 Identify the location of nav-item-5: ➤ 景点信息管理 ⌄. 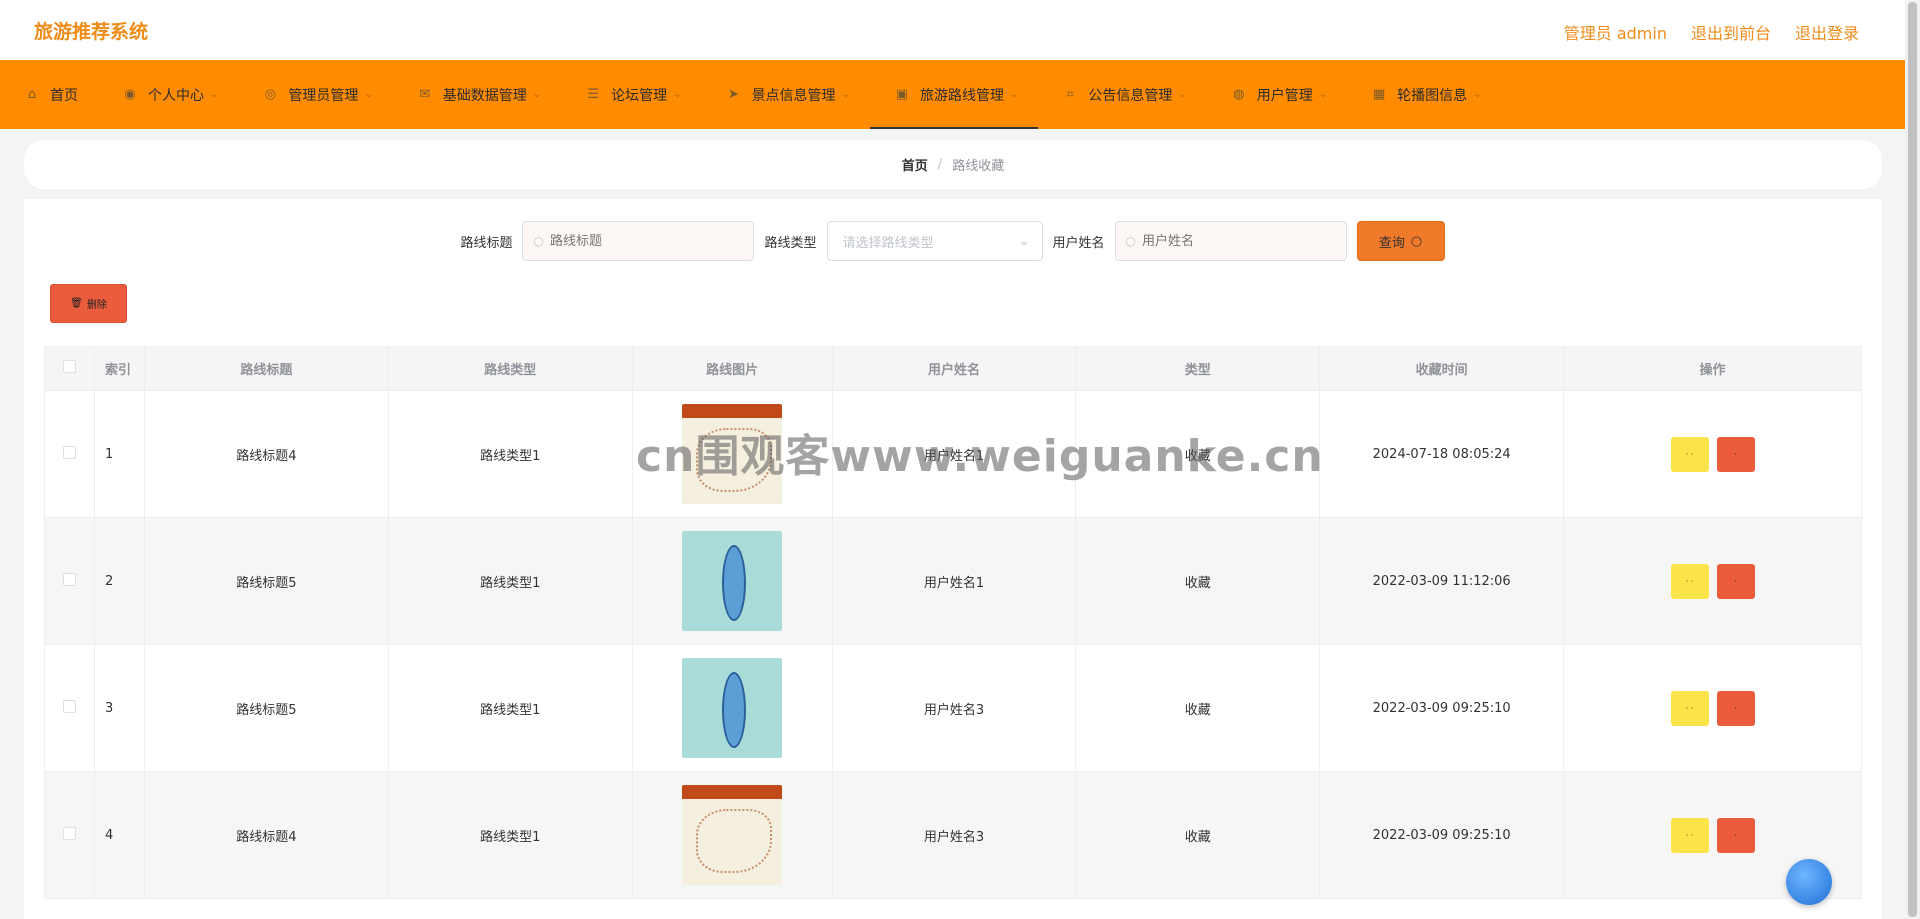
(797, 94).